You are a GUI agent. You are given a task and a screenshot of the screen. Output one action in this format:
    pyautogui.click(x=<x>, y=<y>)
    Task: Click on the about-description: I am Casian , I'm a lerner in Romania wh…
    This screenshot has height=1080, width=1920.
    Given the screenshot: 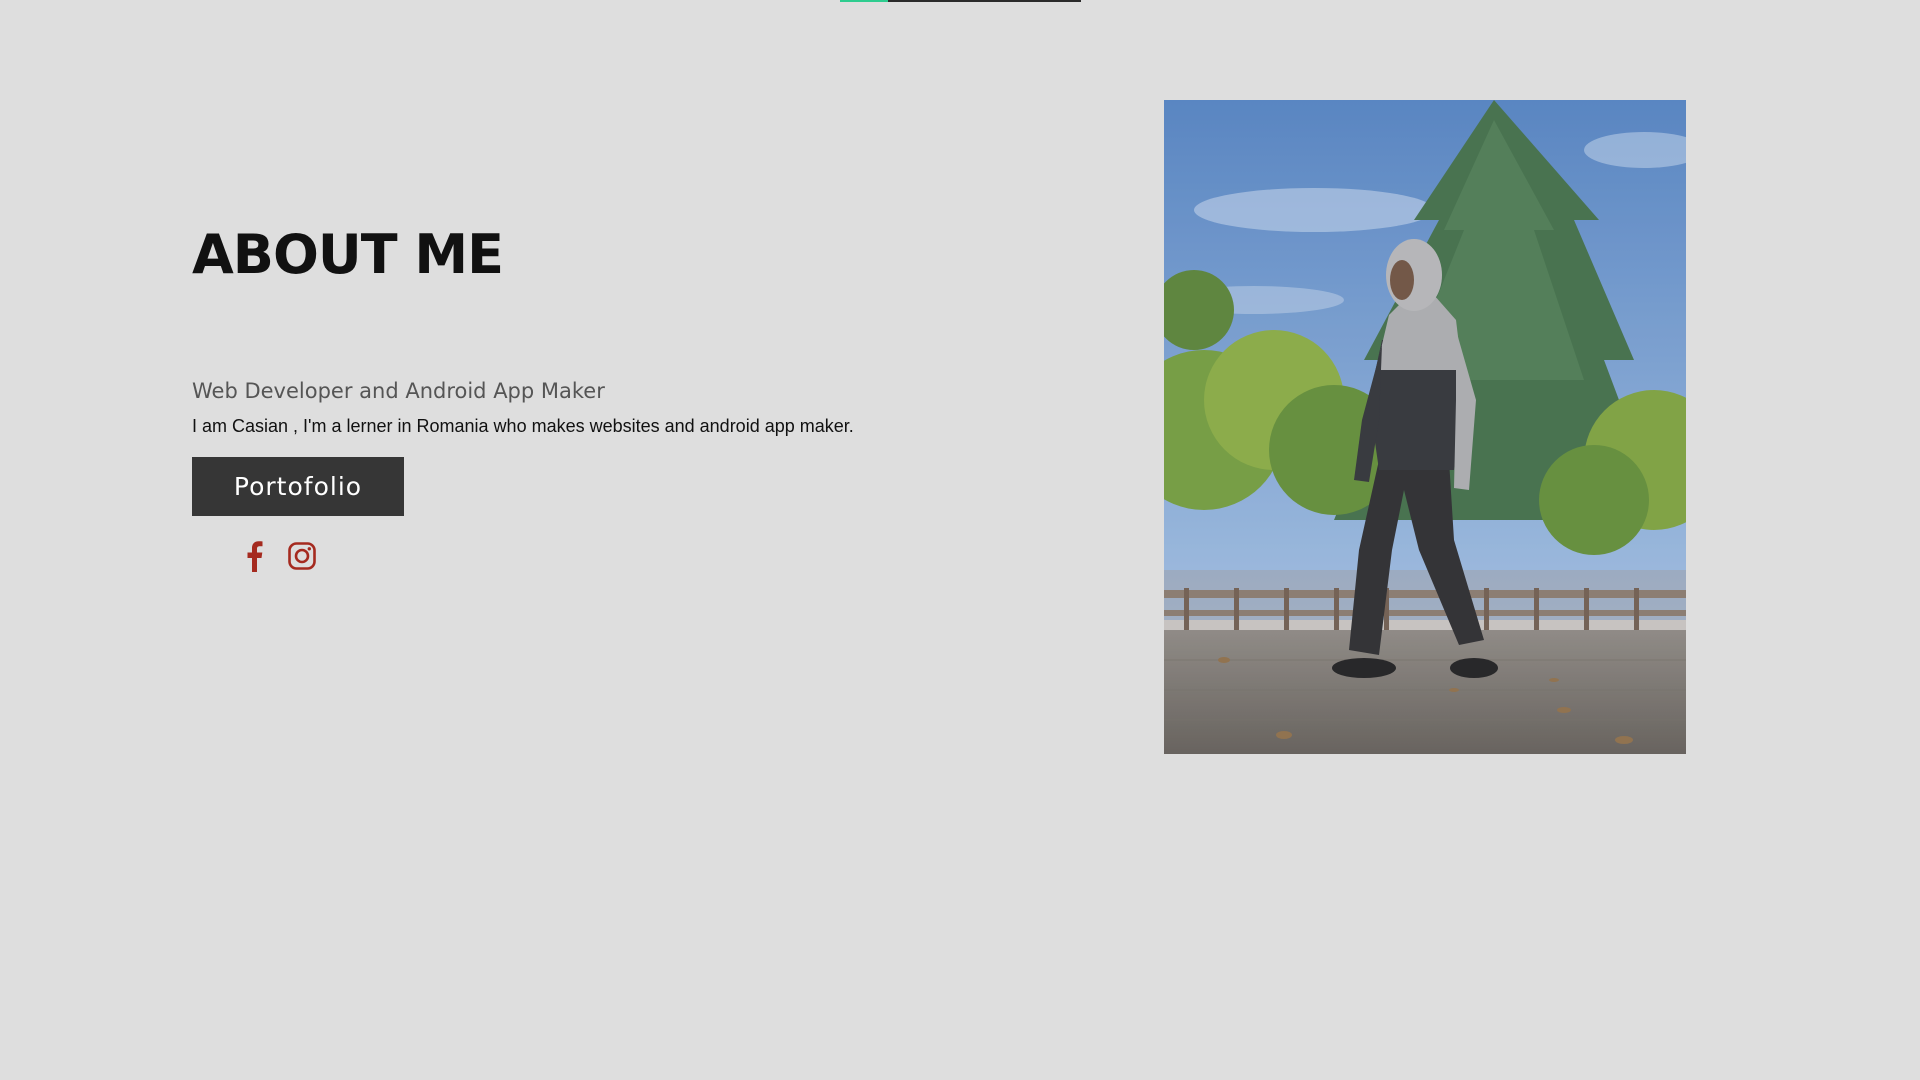 What is the action you would take?
    pyautogui.click(x=523, y=426)
    